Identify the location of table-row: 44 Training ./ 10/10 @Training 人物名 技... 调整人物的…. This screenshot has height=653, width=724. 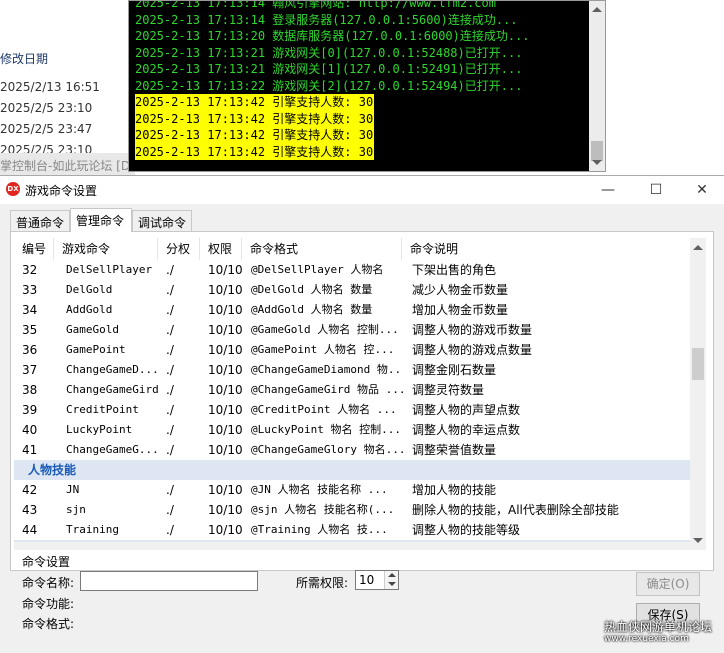
(352, 530).